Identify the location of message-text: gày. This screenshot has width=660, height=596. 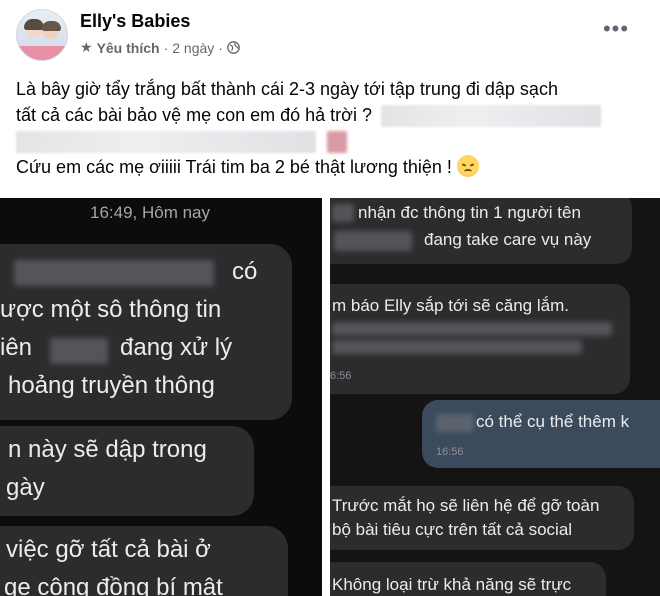
(25, 487).